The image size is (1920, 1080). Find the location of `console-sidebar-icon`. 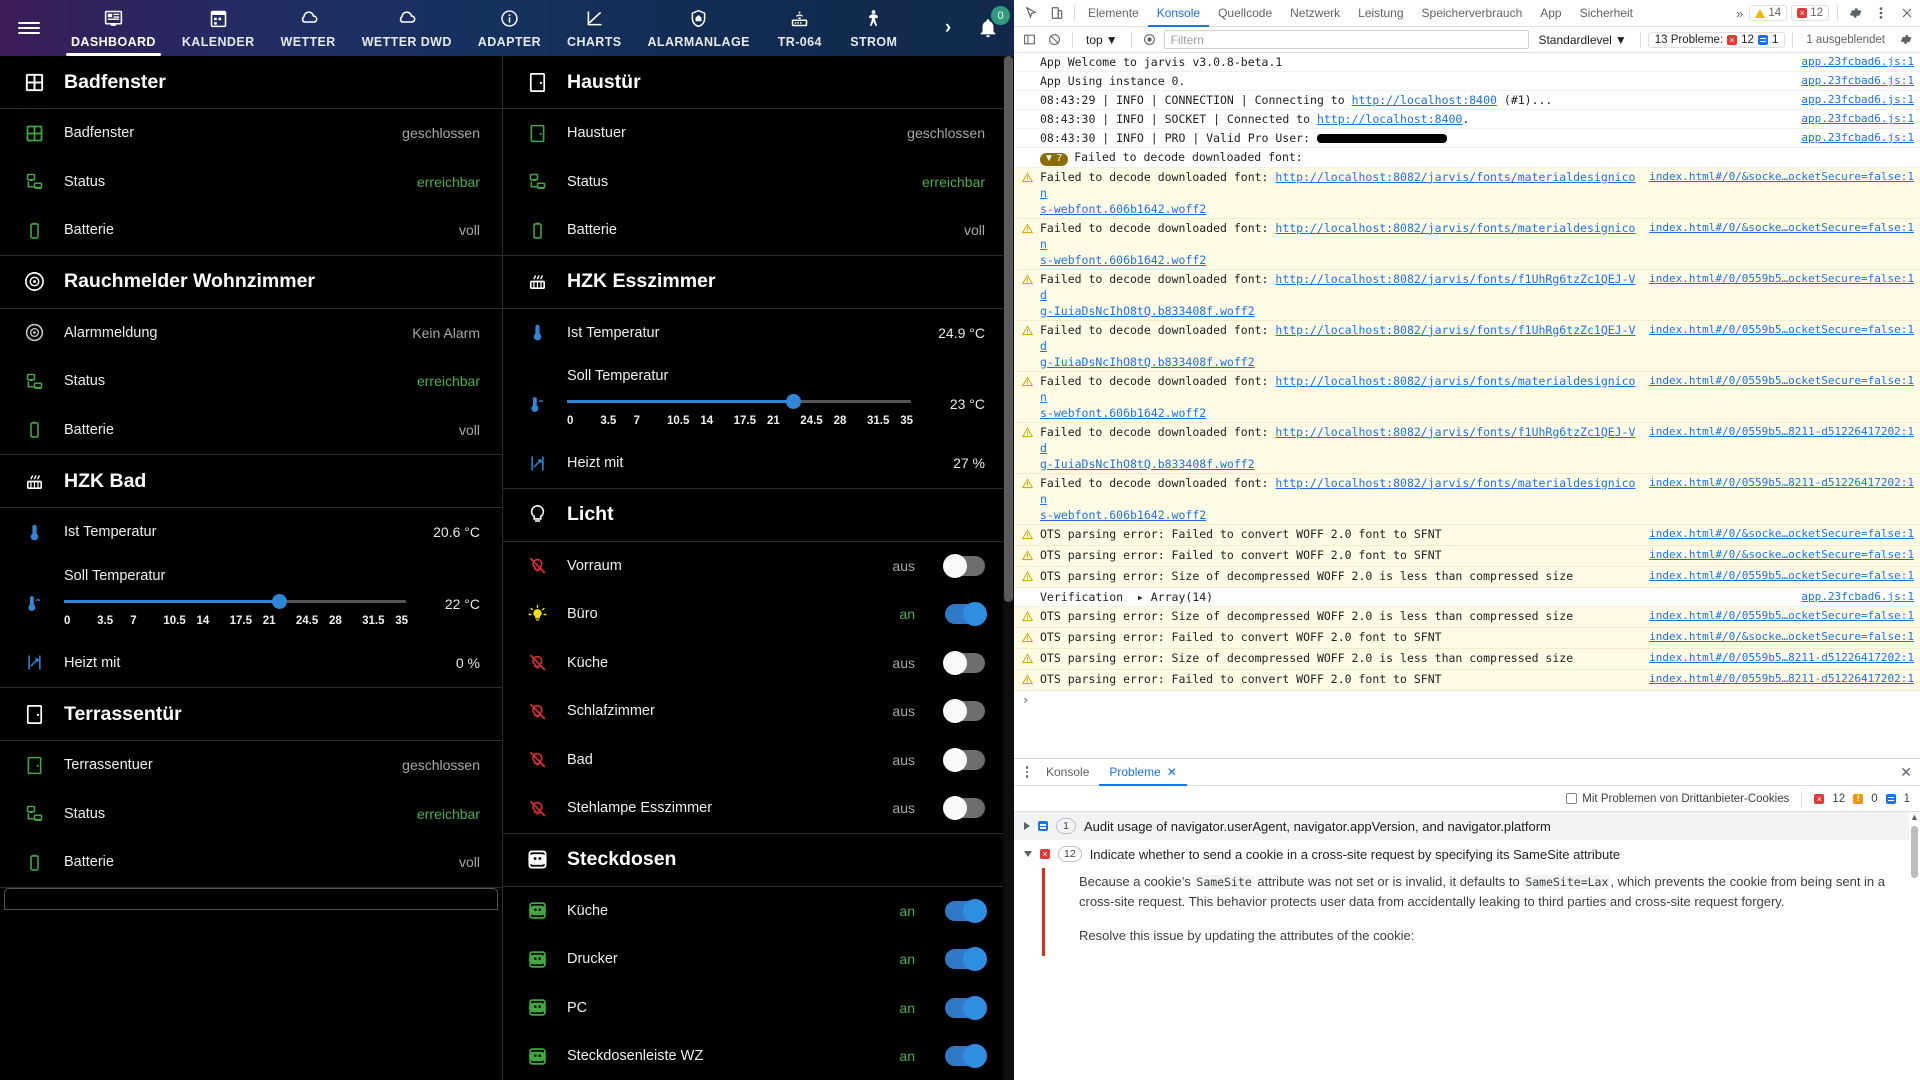

console-sidebar-icon is located at coordinates (1029, 40).